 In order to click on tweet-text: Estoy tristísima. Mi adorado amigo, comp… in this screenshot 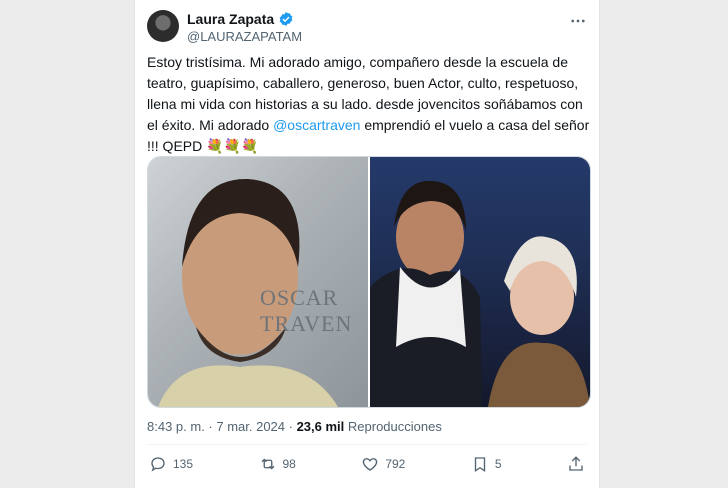, I will do `click(369, 104)`.